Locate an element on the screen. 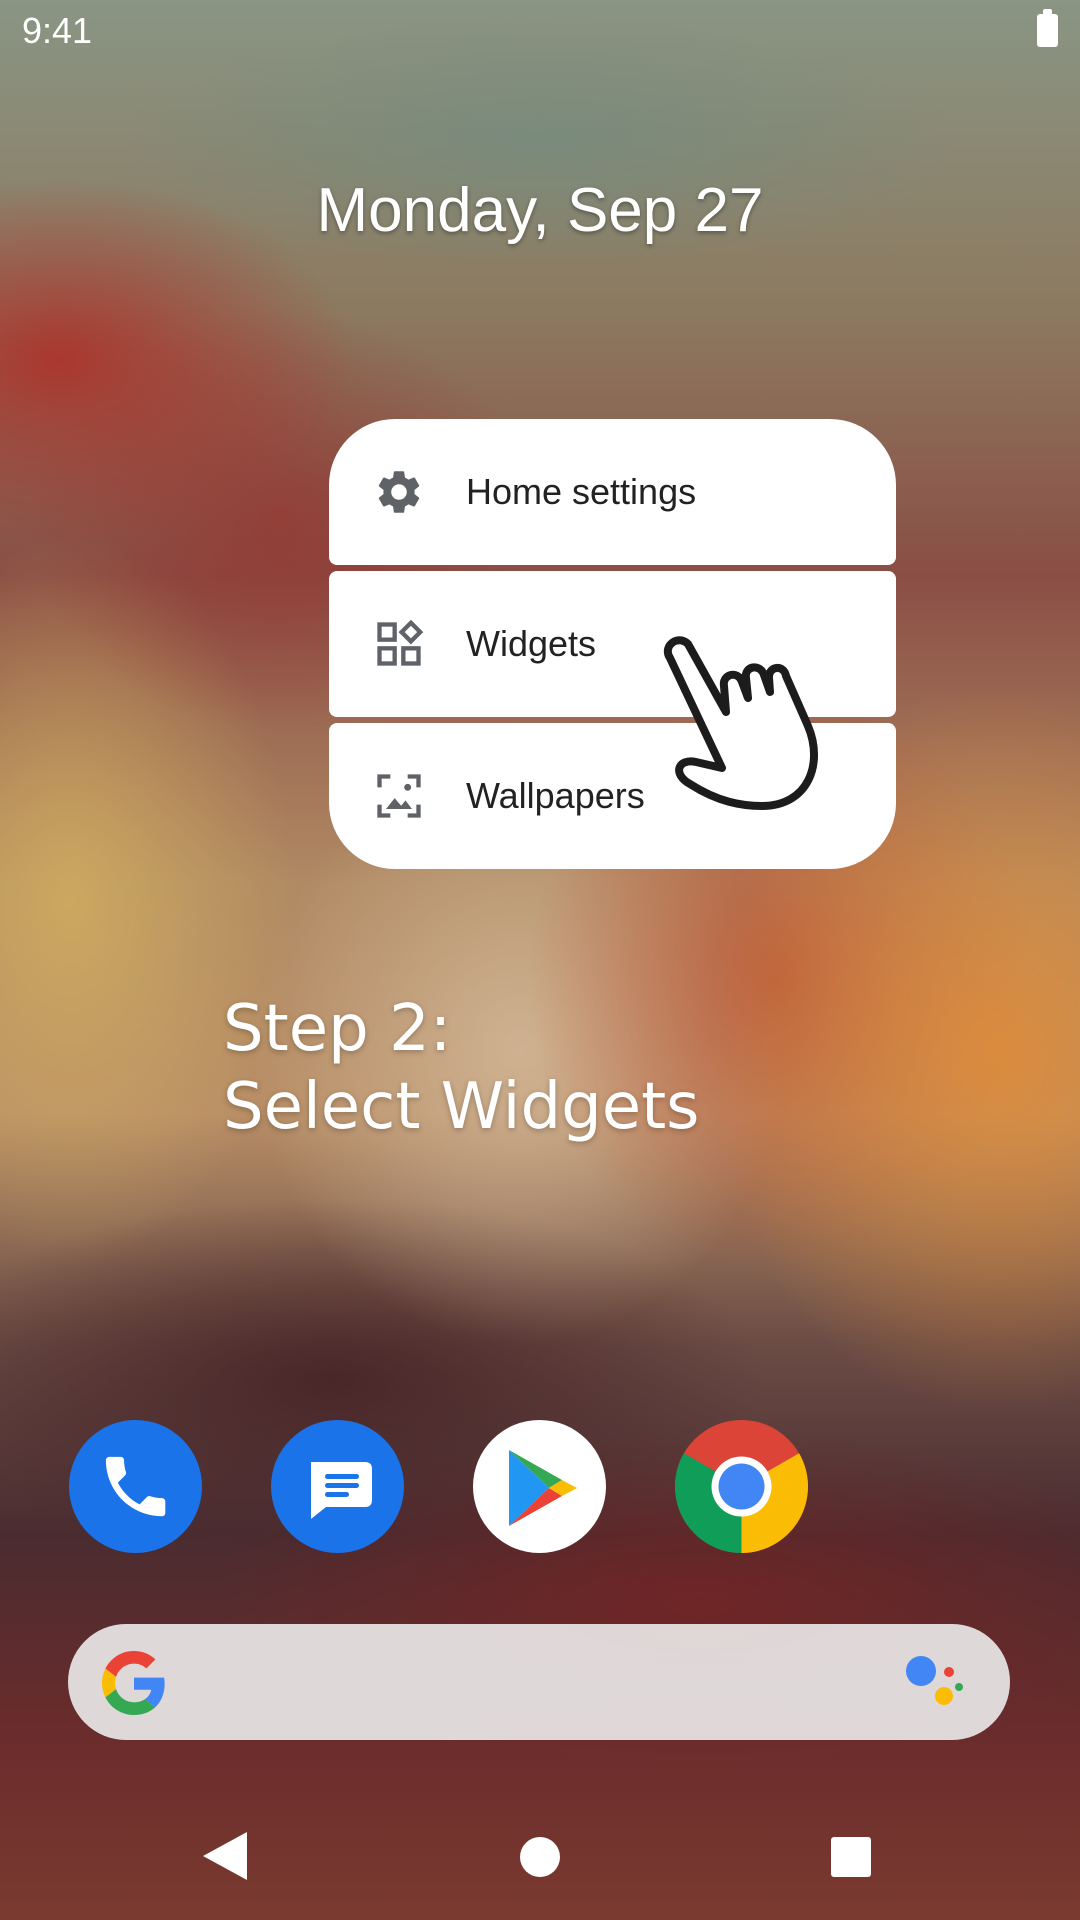  menu-label-widgets: Widgets is located at coordinates (531, 643).